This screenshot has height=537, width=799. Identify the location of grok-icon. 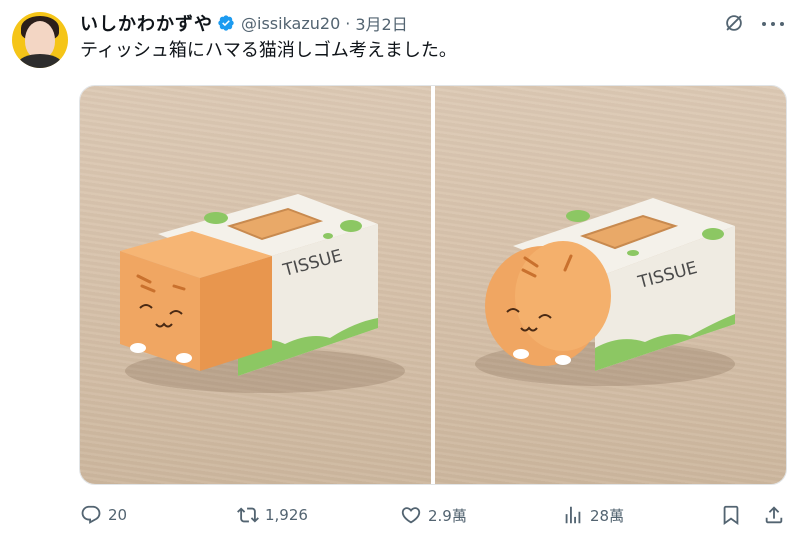
(734, 23).